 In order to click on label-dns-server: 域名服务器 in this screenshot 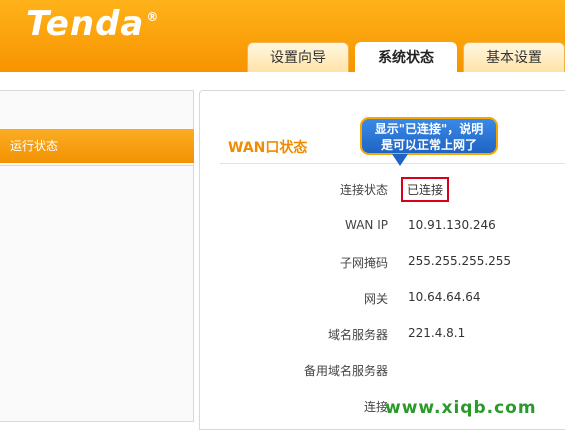, I will do `click(357, 335)`.